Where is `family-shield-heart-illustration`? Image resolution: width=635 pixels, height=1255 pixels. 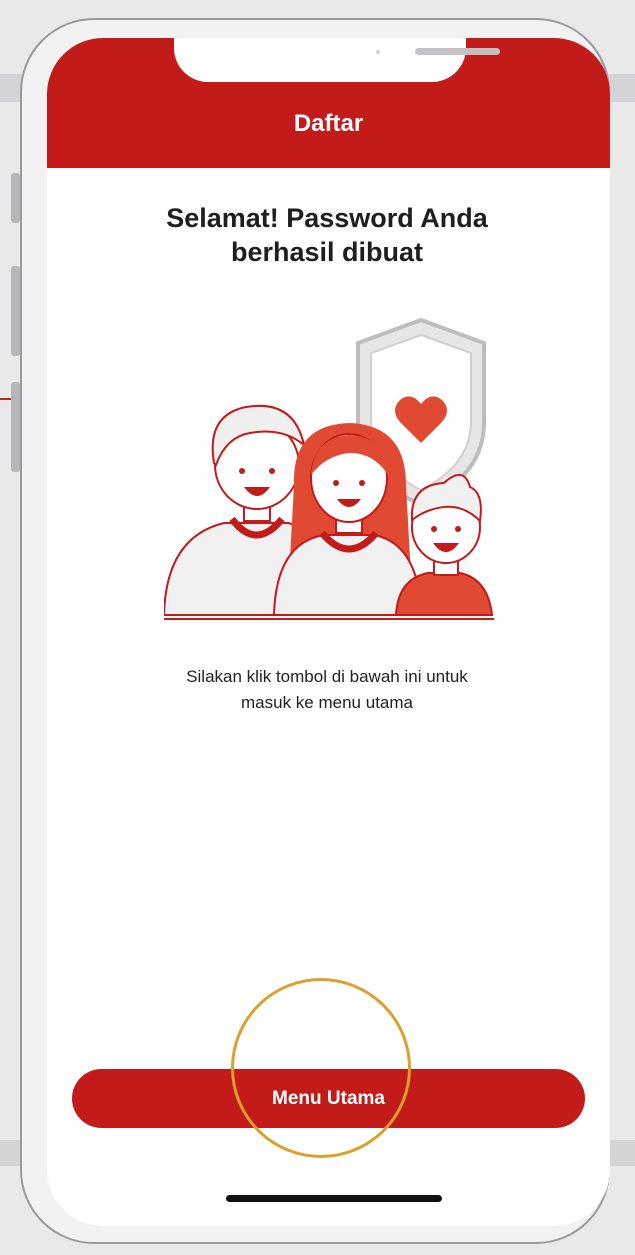
family-shield-heart-illustration is located at coordinates (329, 468).